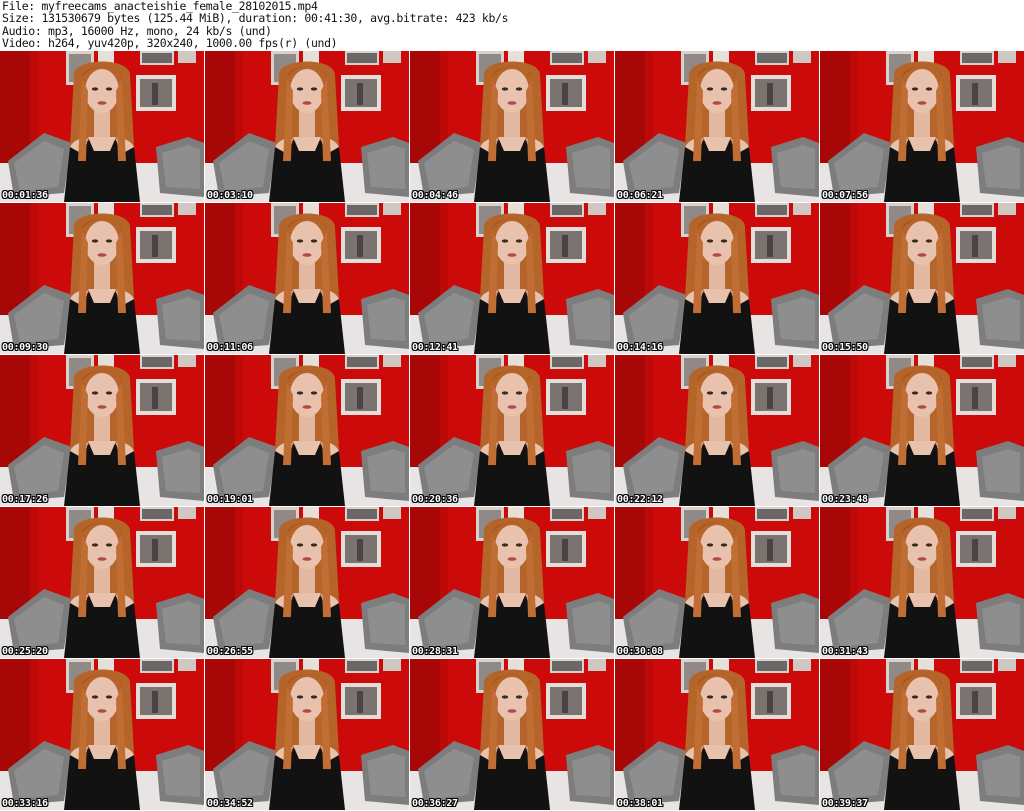  What do you see at coordinates (640, 195) in the screenshot?
I see `thumbnail-timestamp: 00:06:21` at bounding box center [640, 195].